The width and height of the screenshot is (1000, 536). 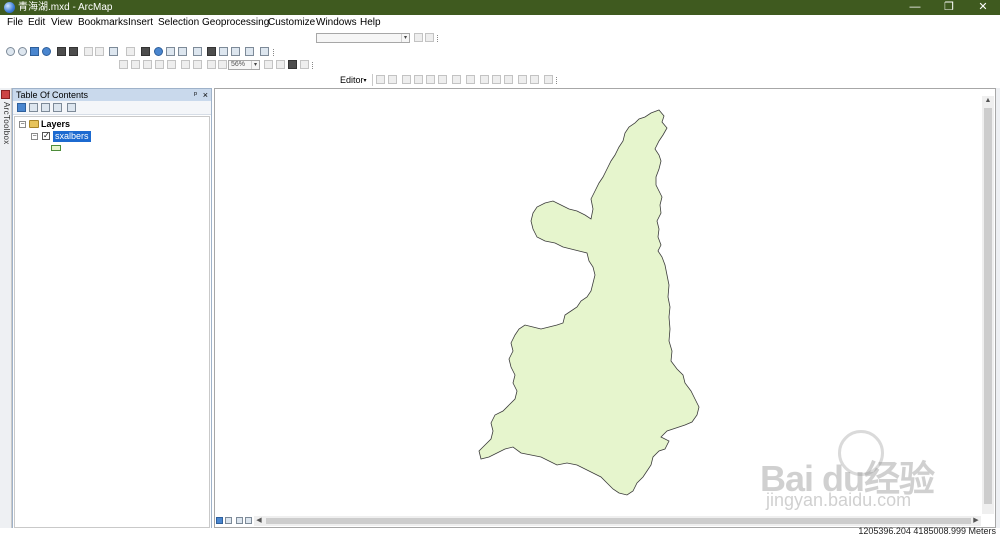 I want to click on menu-view: View, so click(x=62, y=23).